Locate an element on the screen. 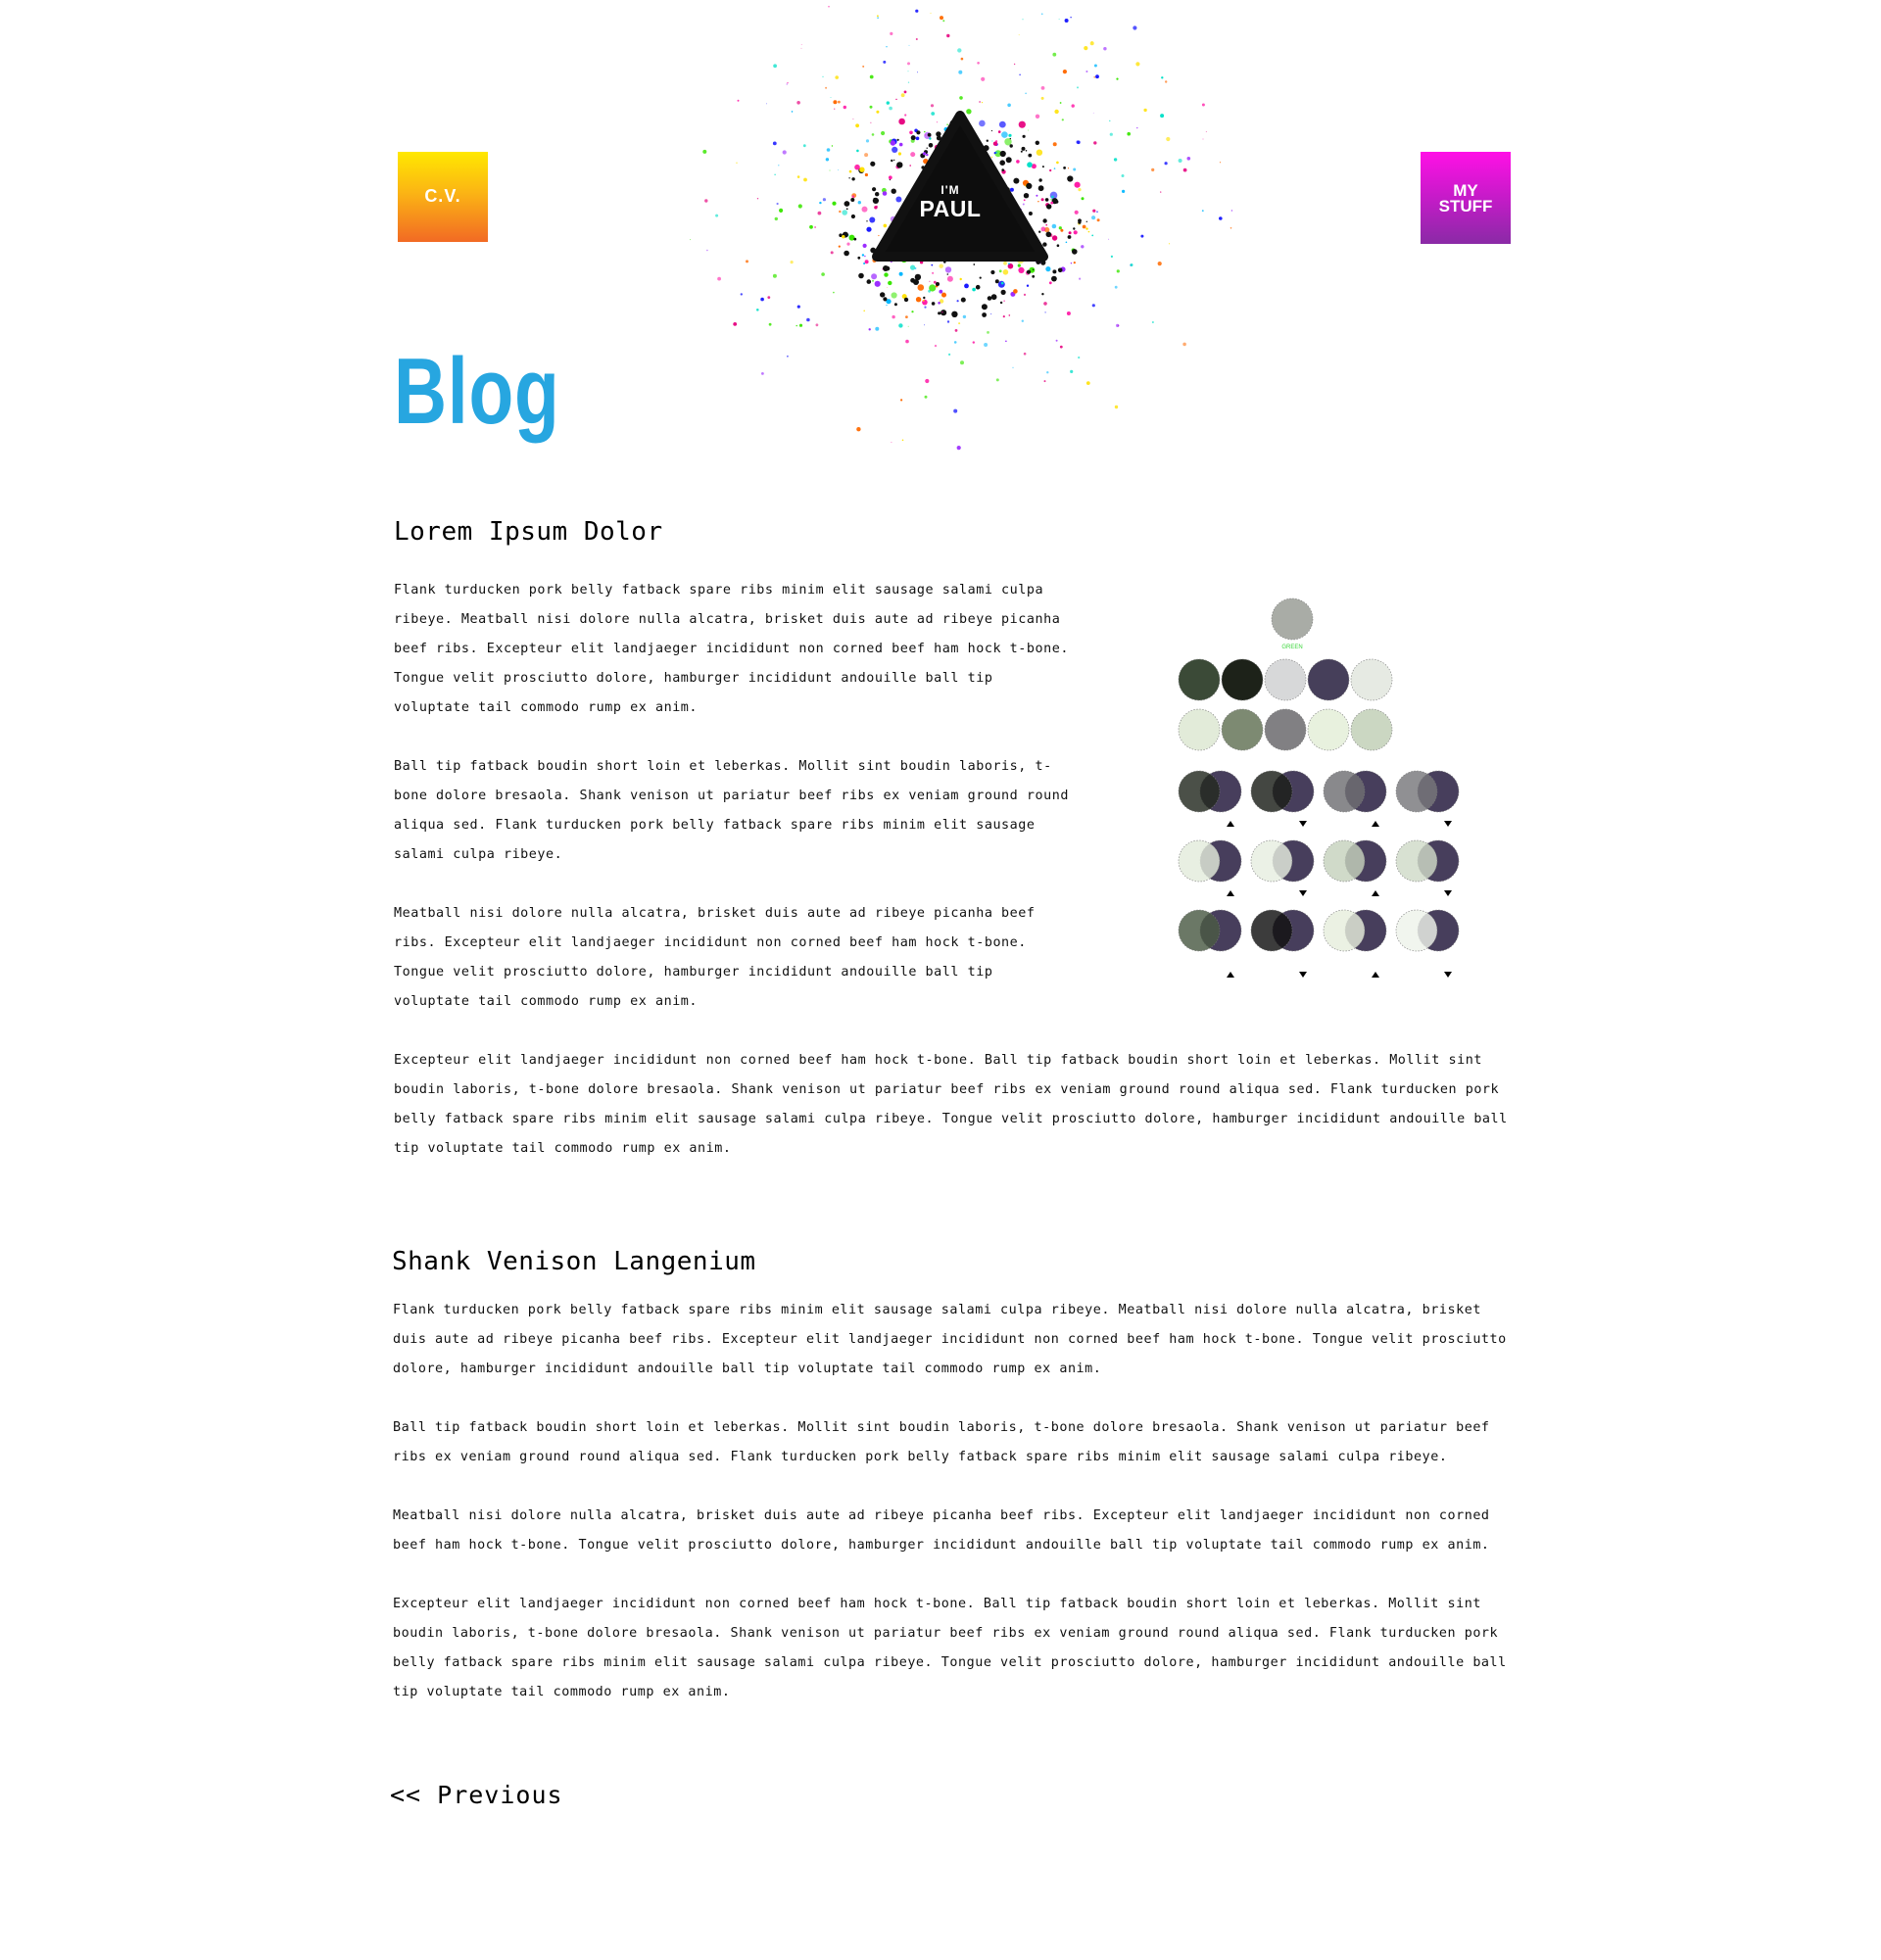  cv-nav-label: C.V. is located at coordinates (442, 197).